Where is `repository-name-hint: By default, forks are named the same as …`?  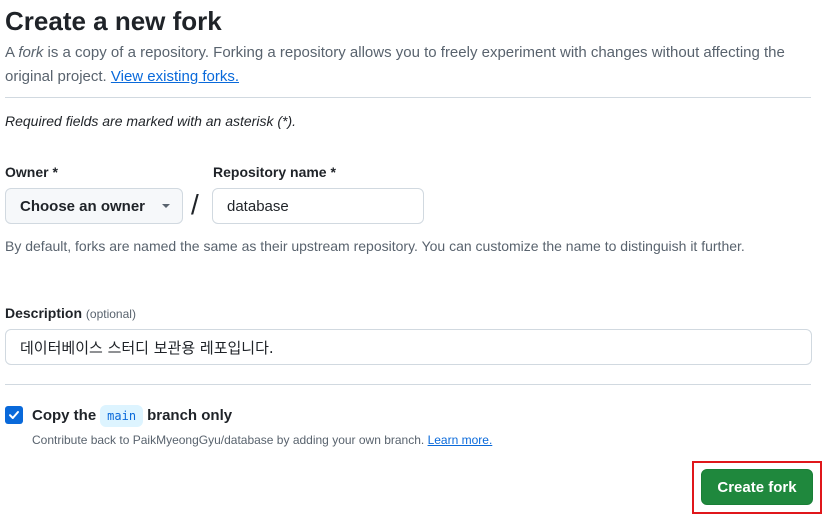 repository-name-hint: By default, forks are named the same as … is located at coordinates (375, 246).